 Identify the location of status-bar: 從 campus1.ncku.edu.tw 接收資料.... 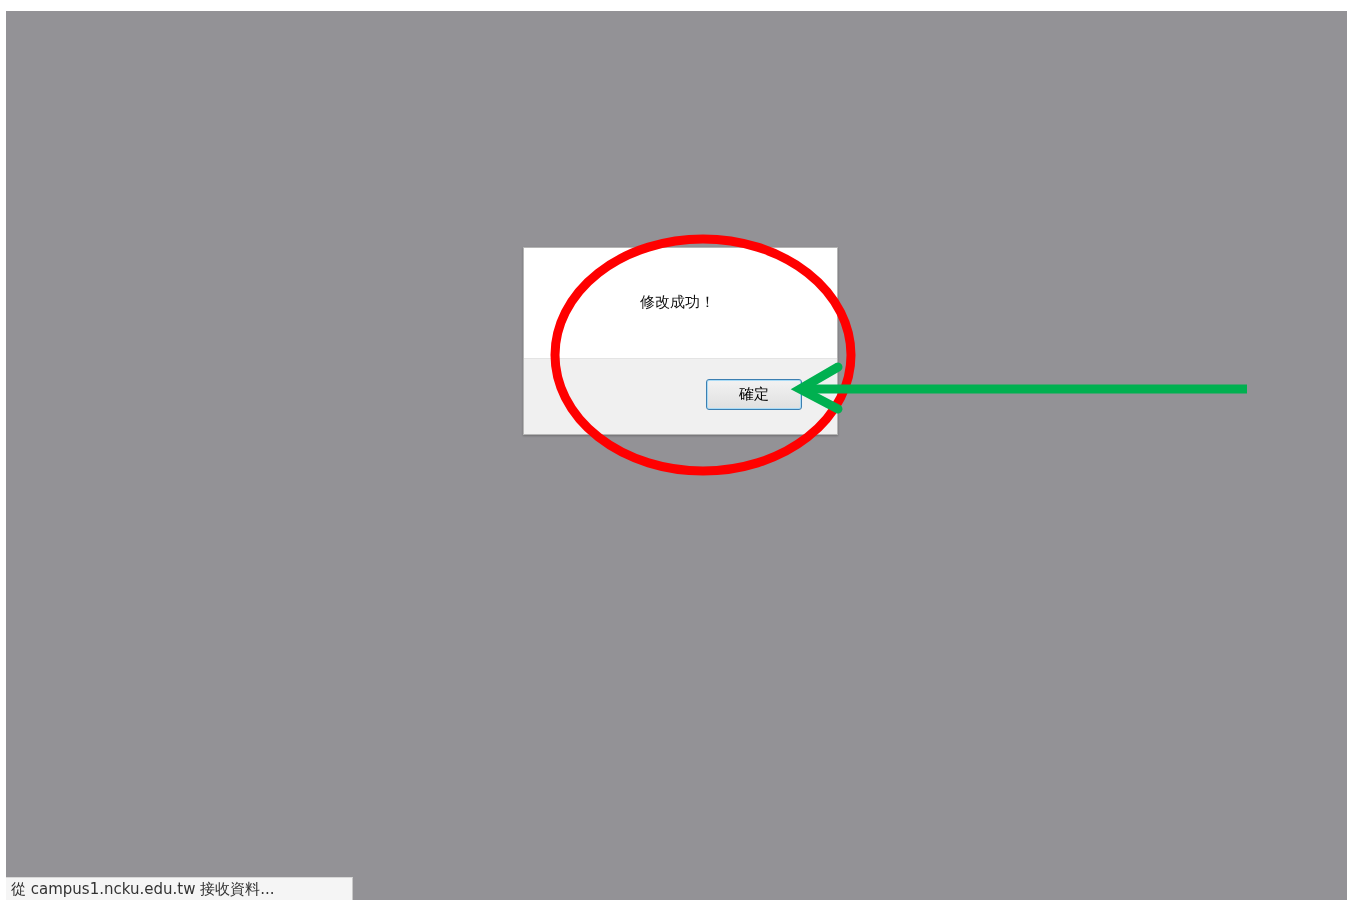
(179, 888).